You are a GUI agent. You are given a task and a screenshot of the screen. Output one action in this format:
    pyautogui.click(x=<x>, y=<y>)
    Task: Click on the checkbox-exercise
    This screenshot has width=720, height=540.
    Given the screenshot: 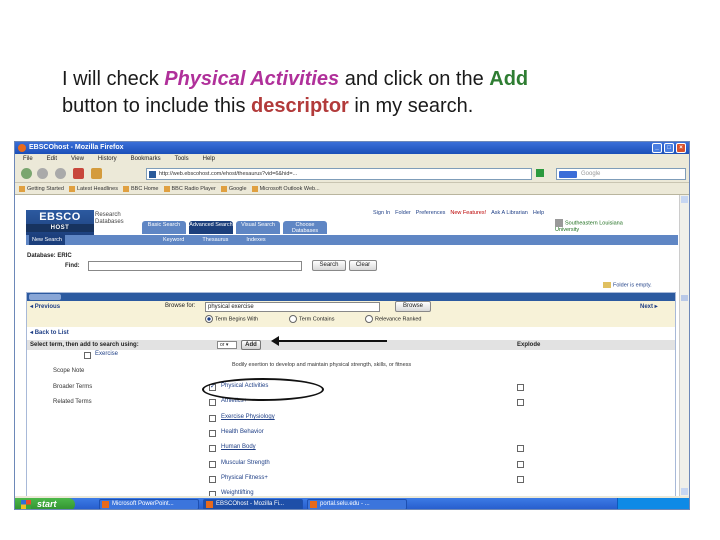 What is the action you would take?
    pyautogui.click(x=87, y=355)
    